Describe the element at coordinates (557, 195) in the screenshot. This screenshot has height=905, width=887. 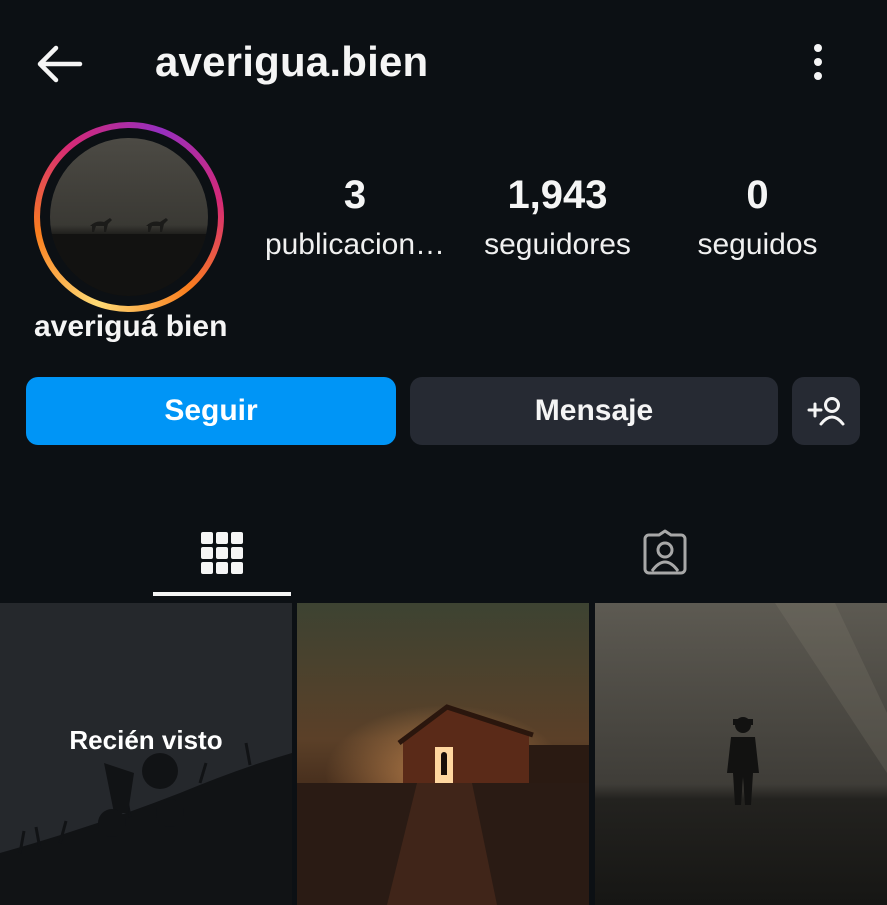
I see `followers-value: 1,943` at that location.